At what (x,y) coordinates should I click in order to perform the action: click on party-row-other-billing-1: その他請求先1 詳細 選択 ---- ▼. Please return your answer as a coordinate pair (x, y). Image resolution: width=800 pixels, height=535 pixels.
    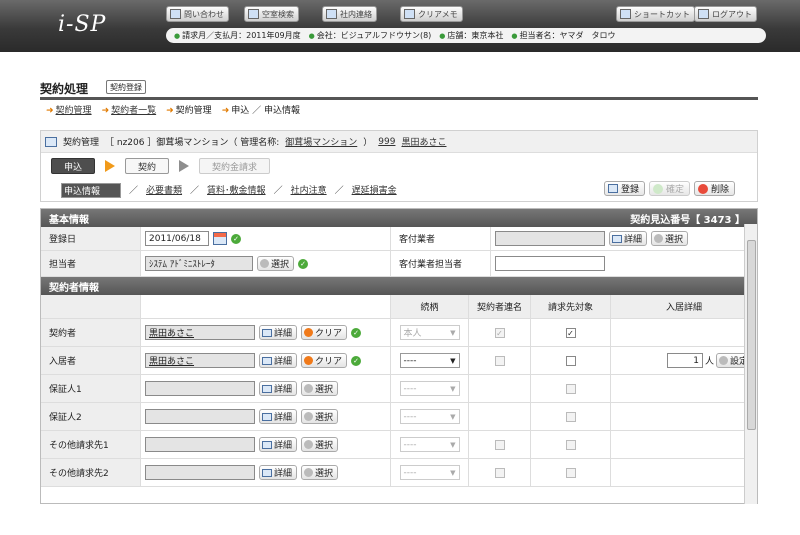
    Looking at the image, I should click on (399, 445).